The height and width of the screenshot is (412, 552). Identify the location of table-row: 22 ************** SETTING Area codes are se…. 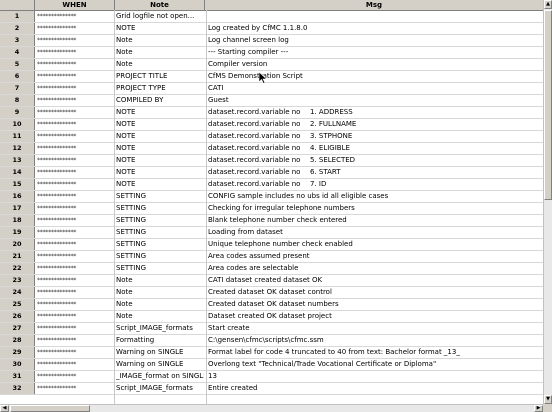
(271, 269).